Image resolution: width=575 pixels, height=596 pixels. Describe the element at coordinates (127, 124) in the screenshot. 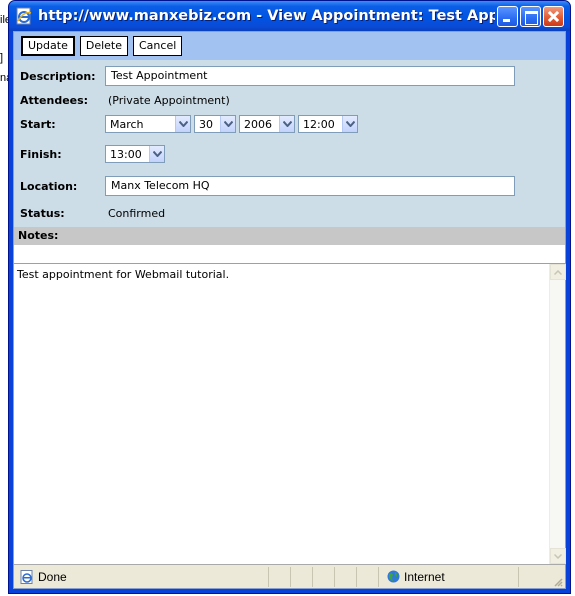

I see `start-month-value: March` at that location.